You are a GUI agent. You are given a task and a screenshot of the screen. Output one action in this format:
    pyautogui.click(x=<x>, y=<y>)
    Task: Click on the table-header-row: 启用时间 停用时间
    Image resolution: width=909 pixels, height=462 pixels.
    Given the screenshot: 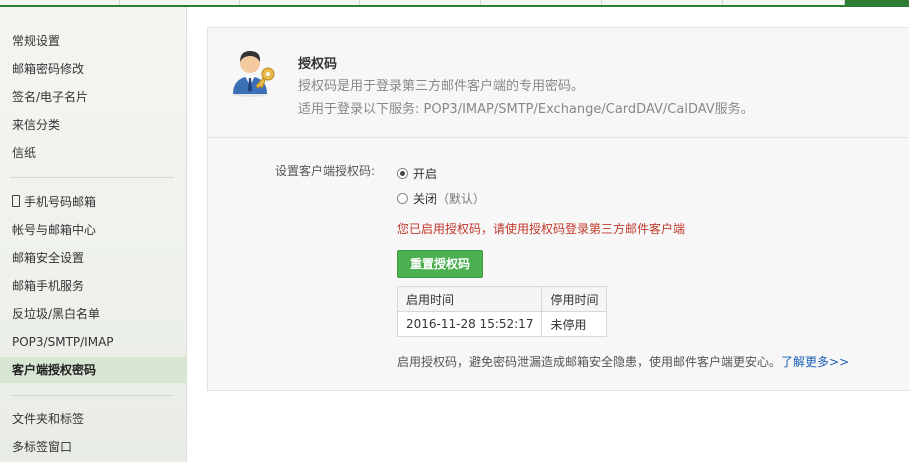 What is the action you would take?
    pyautogui.click(x=502, y=299)
    